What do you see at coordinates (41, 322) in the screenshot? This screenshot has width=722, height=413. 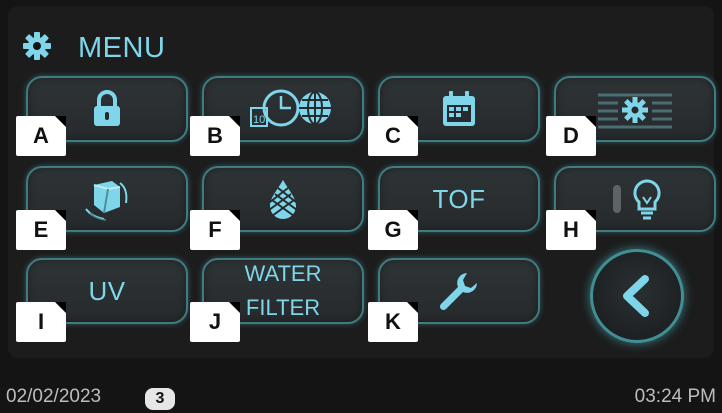 I see `tile-tag-i: I` at bounding box center [41, 322].